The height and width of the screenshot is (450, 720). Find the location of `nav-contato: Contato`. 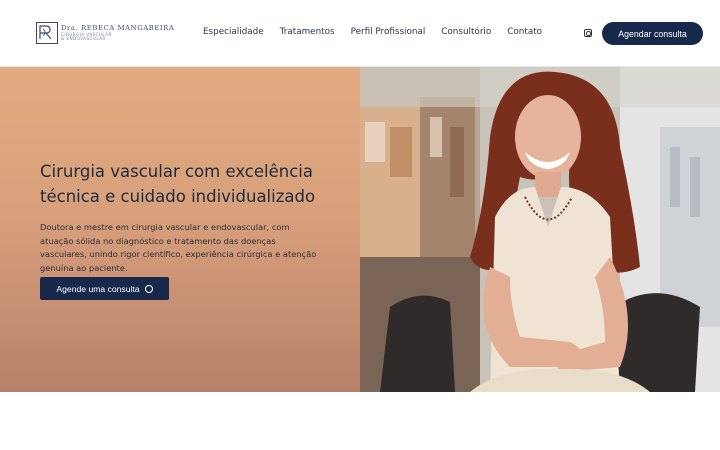

nav-contato: Contato is located at coordinates (524, 32).